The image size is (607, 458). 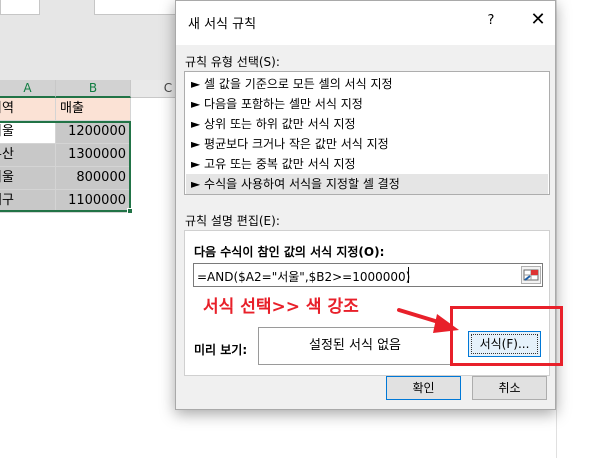 What do you see at coordinates (93, 178) in the screenshot?
I see `cell-b4: 800000` at bounding box center [93, 178].